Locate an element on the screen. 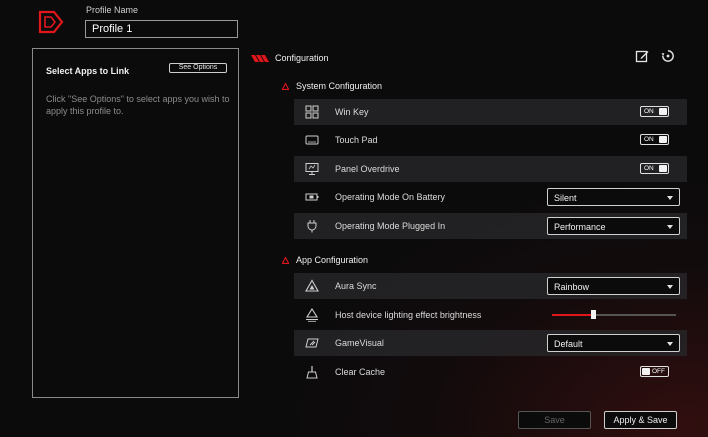  broom-icon is located at coordinates (312, 372).